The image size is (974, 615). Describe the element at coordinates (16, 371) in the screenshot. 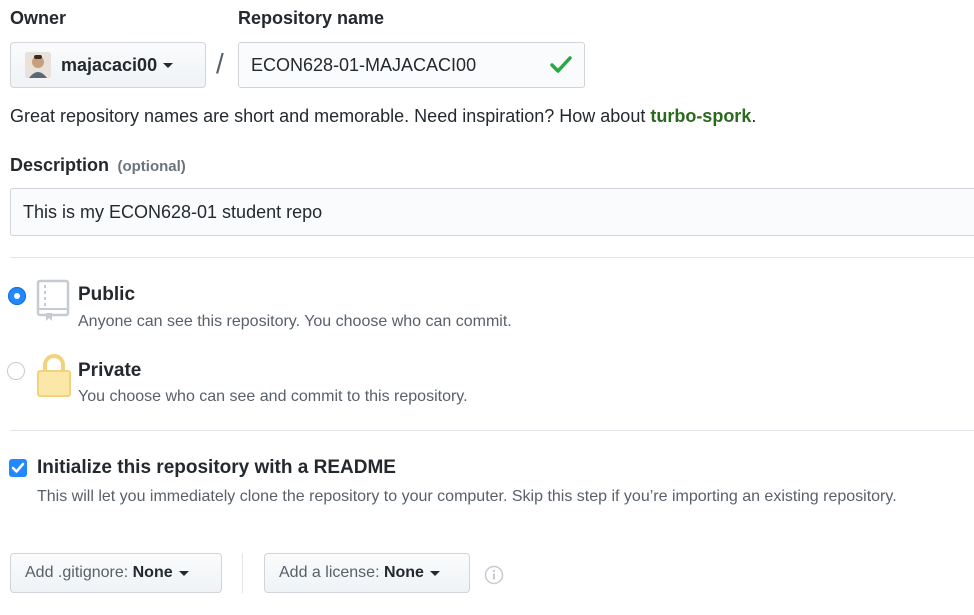

I see `private-radio` at that location.